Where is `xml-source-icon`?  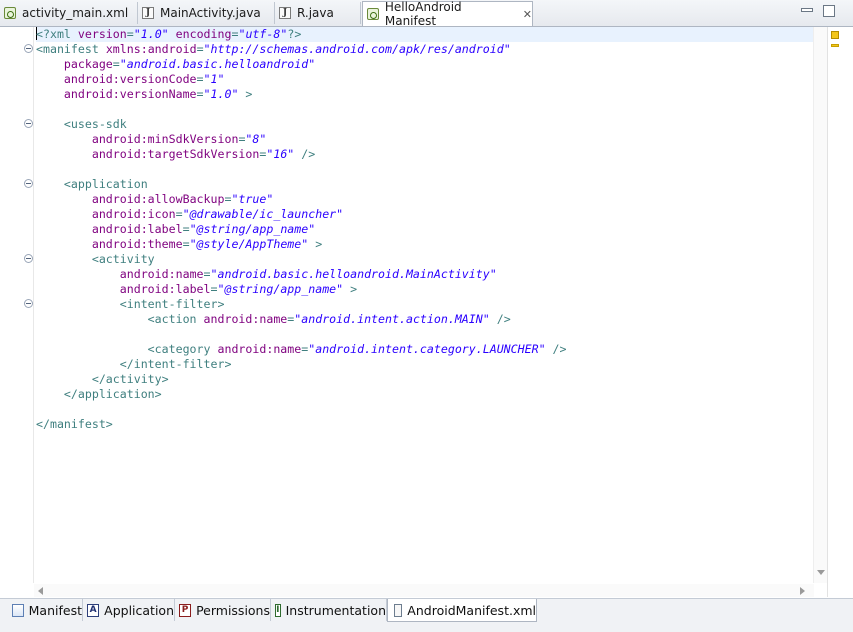 xml-source-icon is located at coordinates (398, 610).